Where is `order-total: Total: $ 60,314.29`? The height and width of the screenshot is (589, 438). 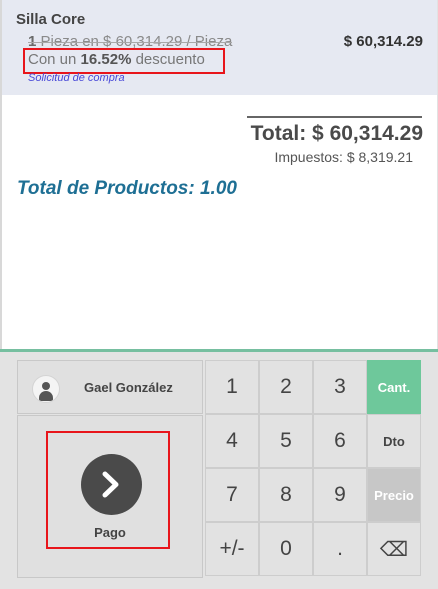
order-total: Total: $ 60,314.29 is located at coordinates (336, 133).